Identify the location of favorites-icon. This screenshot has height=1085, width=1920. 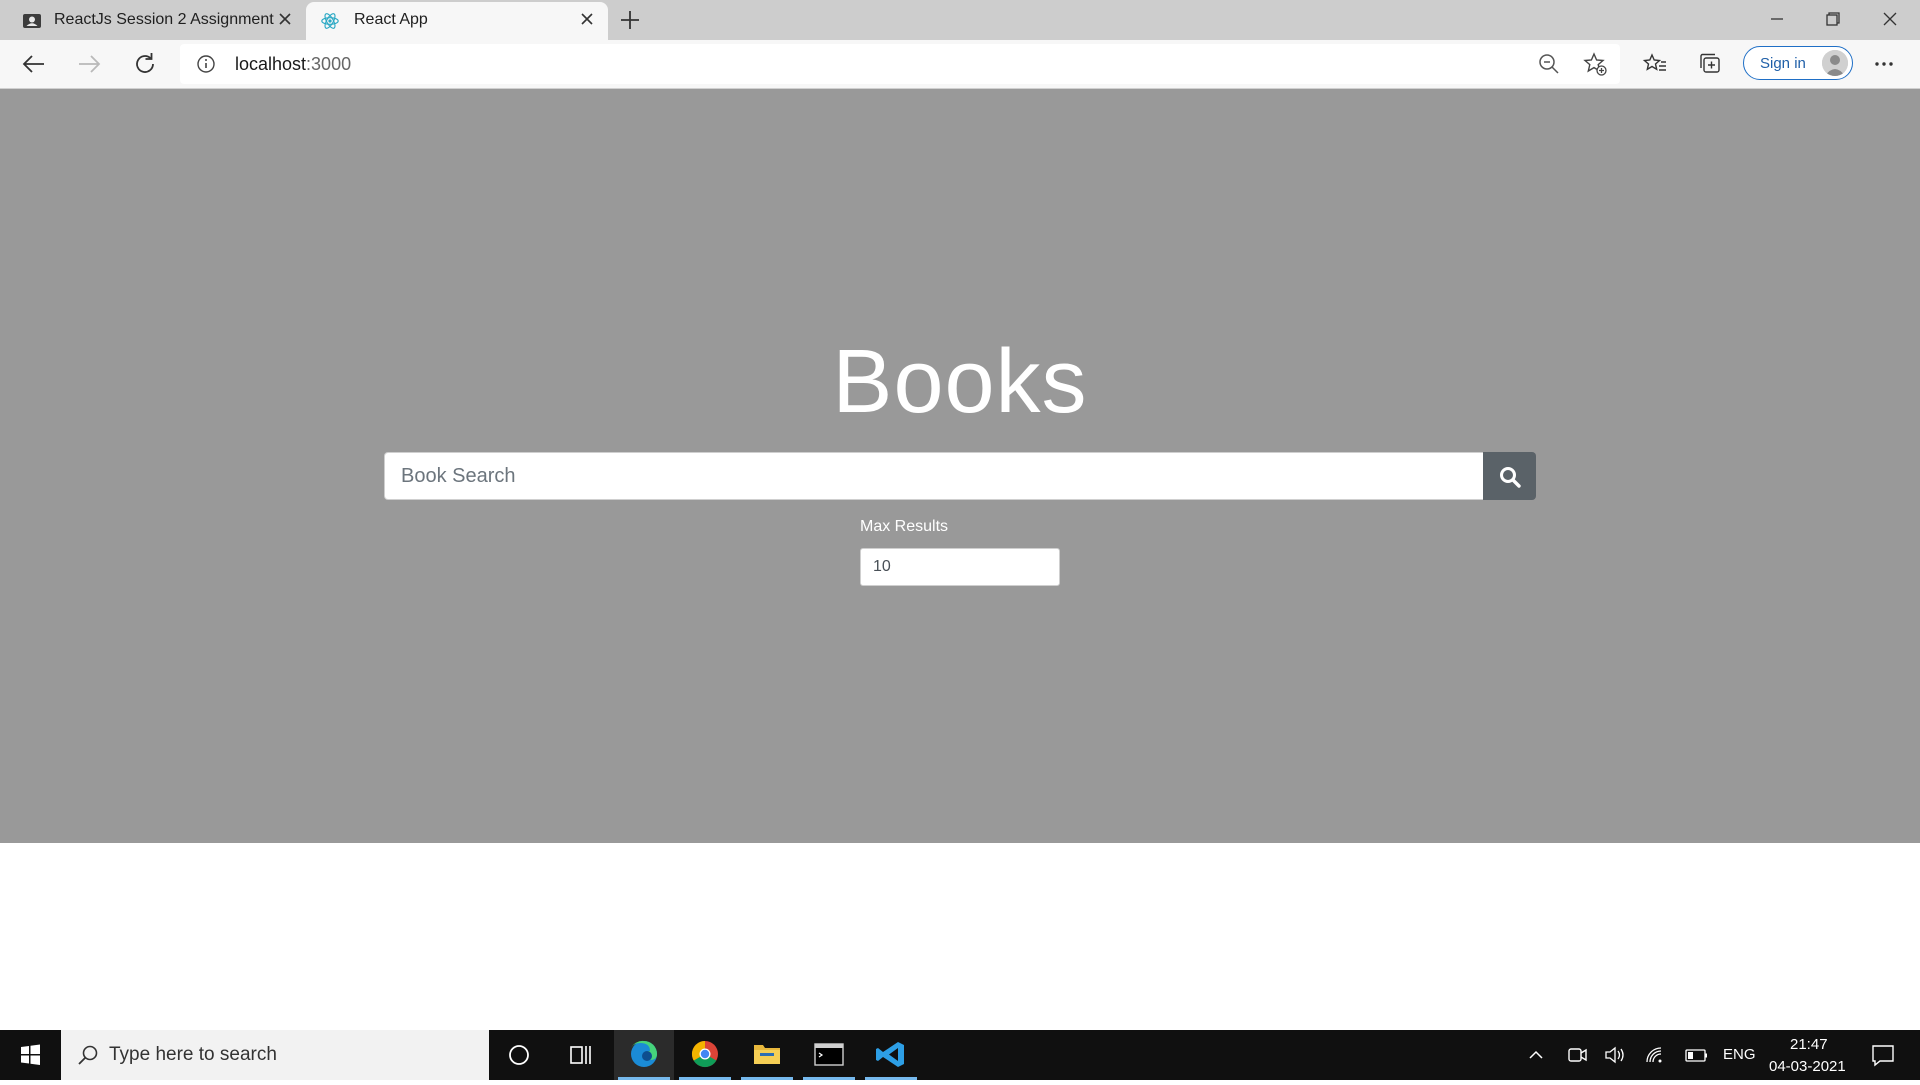
(1655, 64).